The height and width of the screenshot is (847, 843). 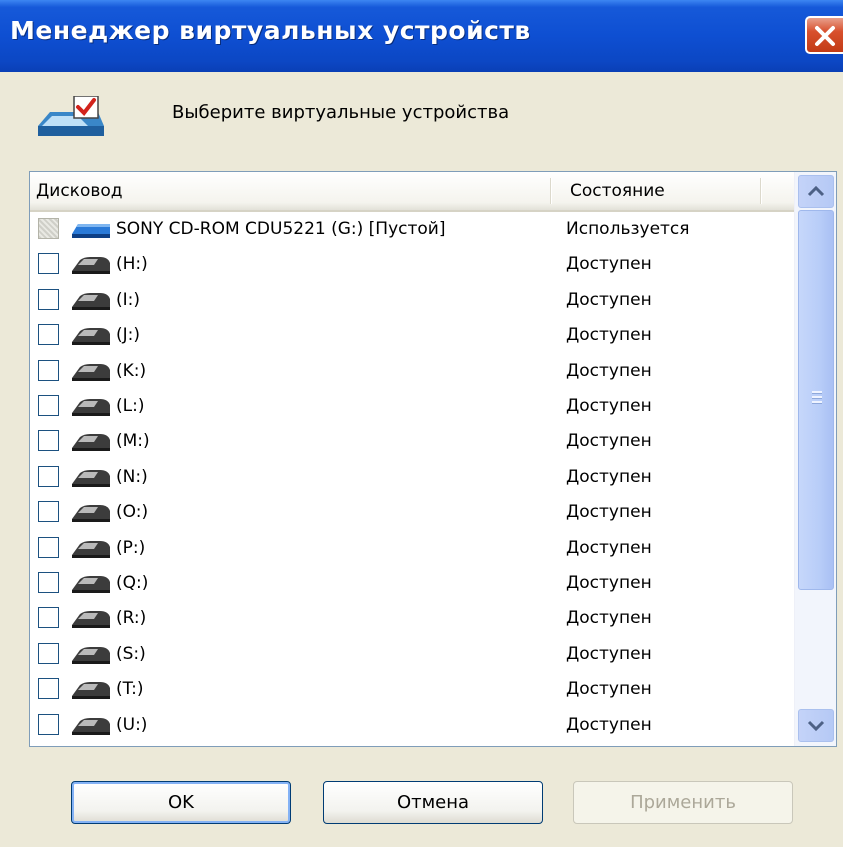 I want to click on drive-name: (R:), so click(x=131, y=618).